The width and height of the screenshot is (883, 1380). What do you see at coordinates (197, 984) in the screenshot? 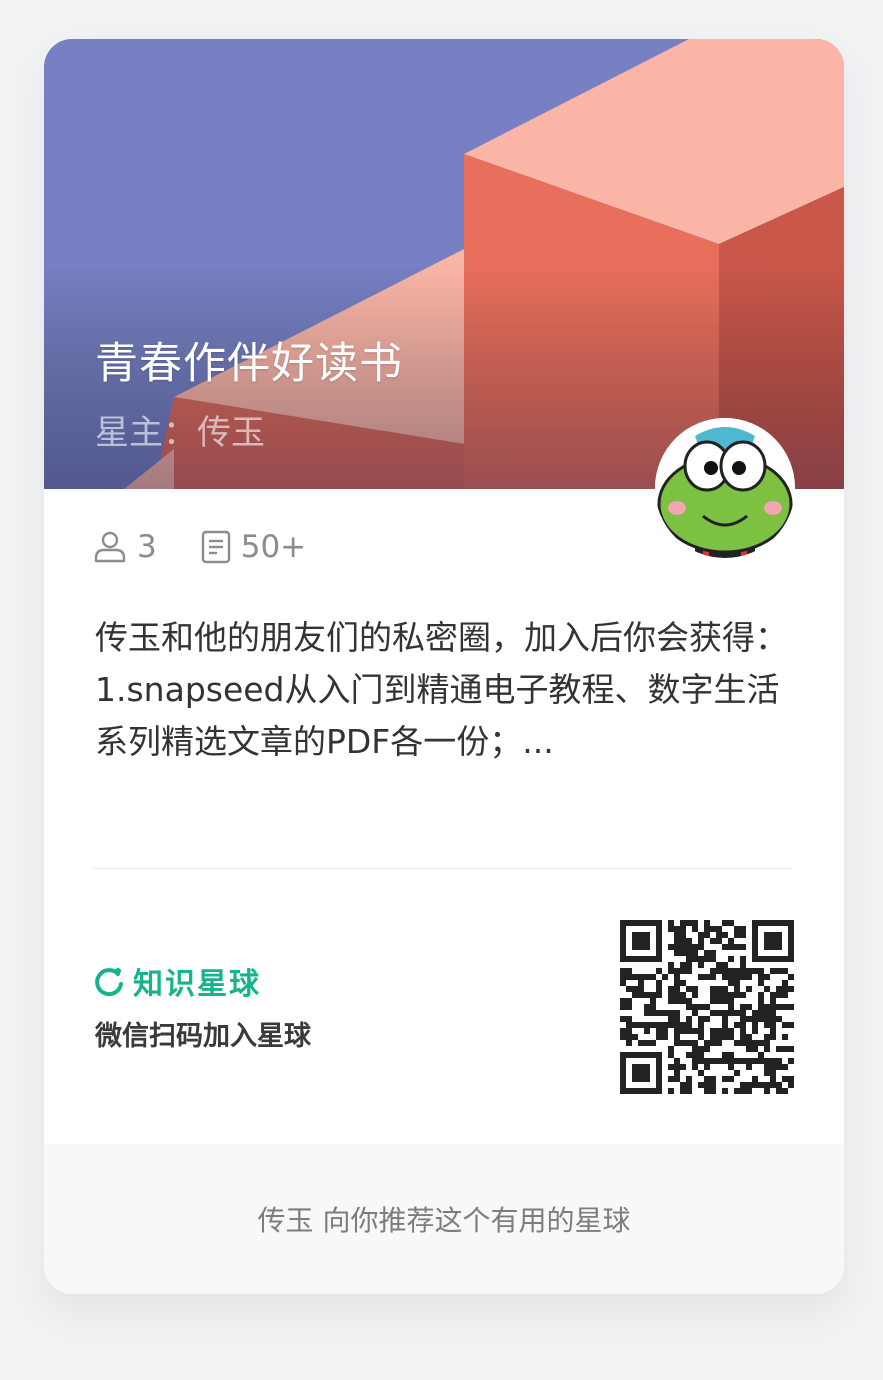
I see `brand-name: 知识星球` at bounding box center [197, 984].